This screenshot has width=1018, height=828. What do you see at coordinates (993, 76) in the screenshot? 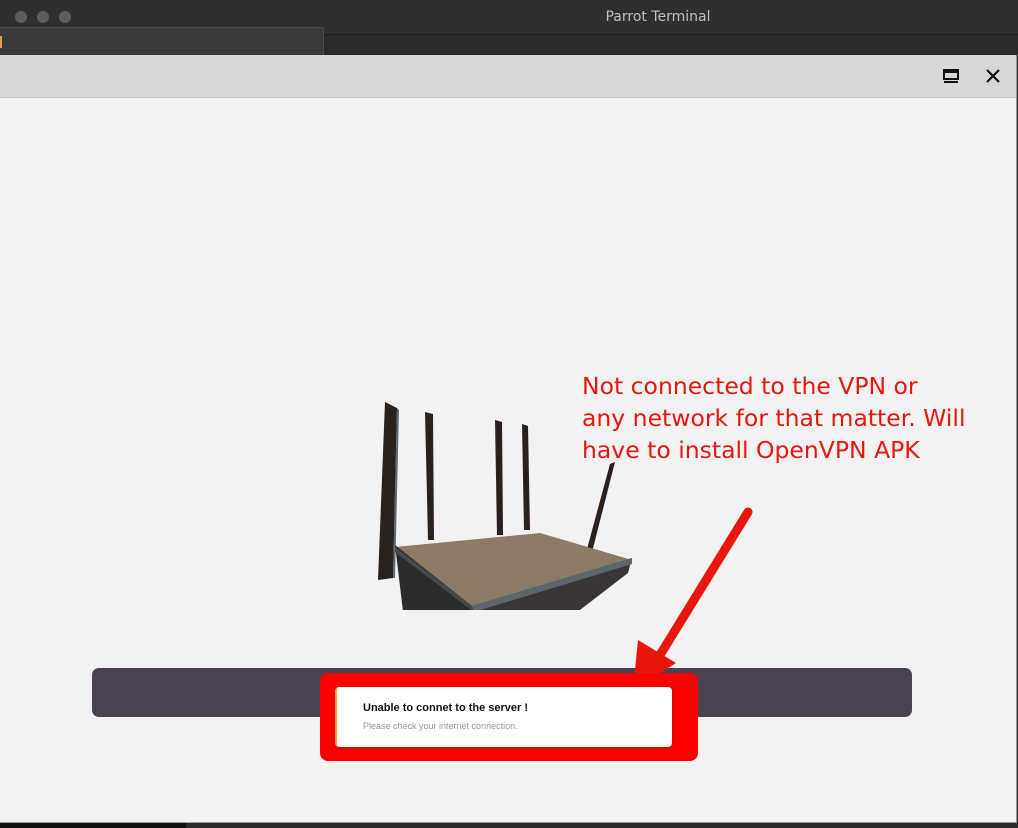
I see `close-icon` at bounding box center [993, 76].